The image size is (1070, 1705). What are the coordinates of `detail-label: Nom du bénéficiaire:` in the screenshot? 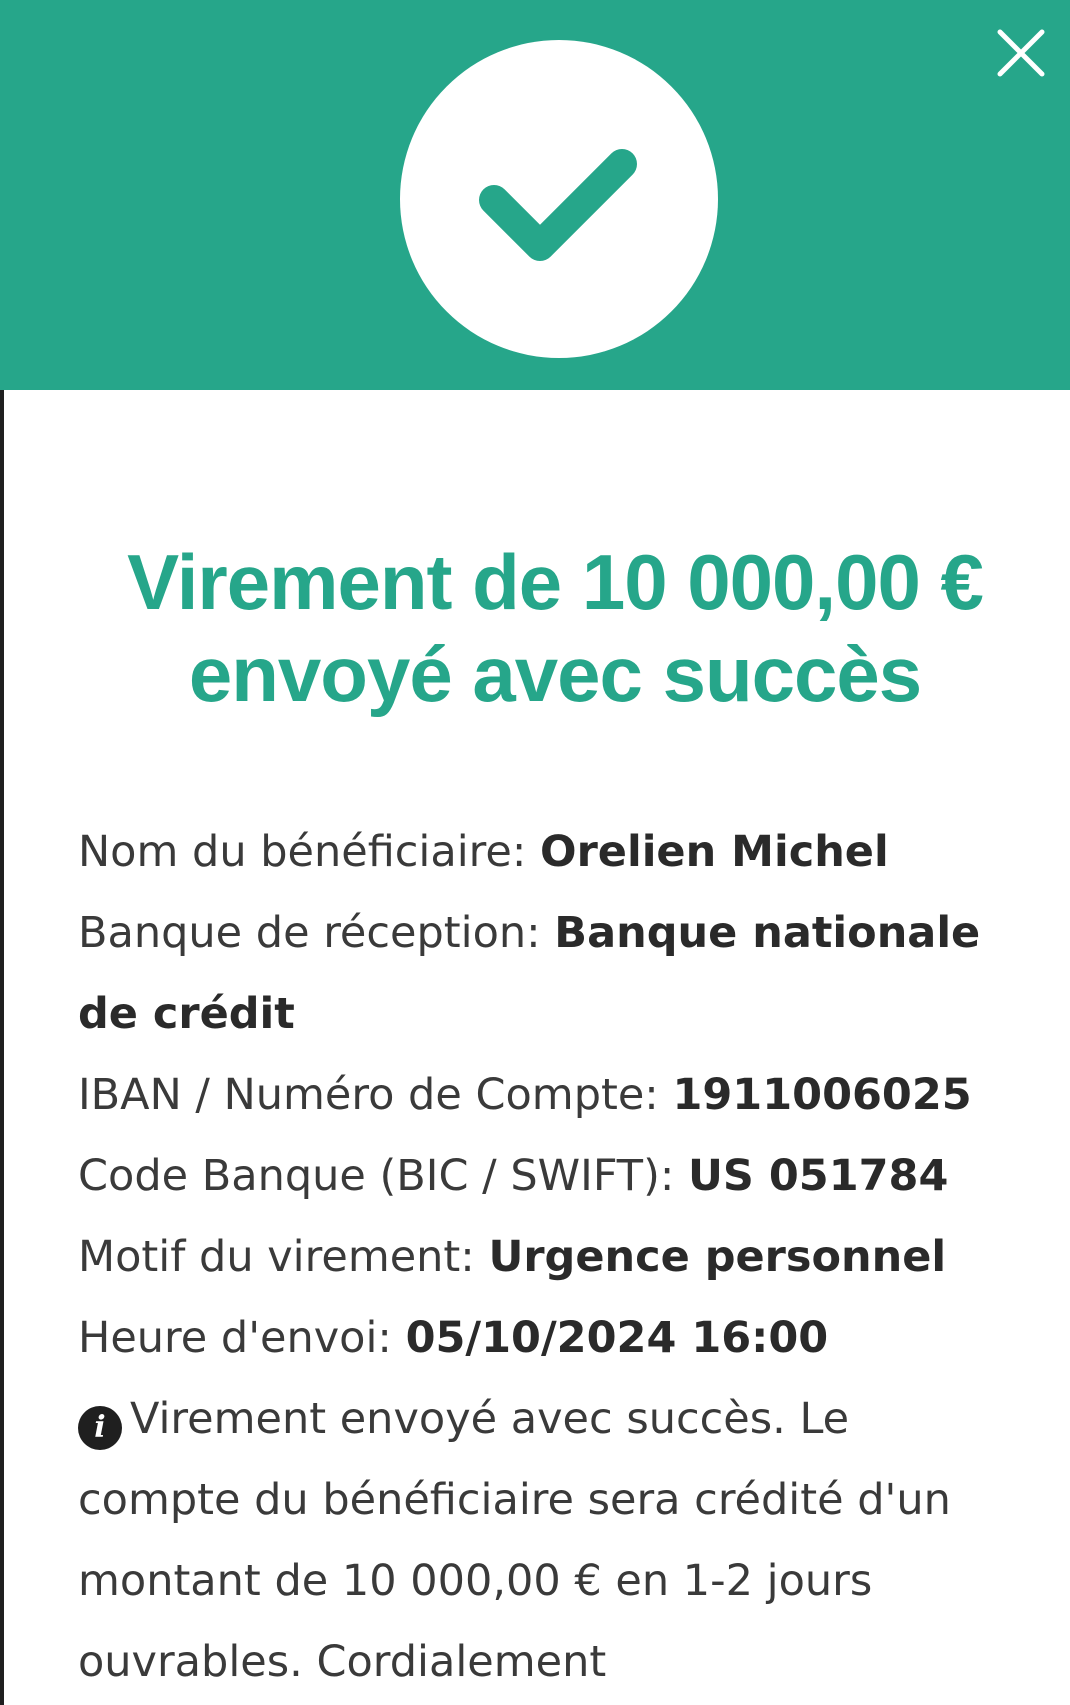 It's located at (309, 852).